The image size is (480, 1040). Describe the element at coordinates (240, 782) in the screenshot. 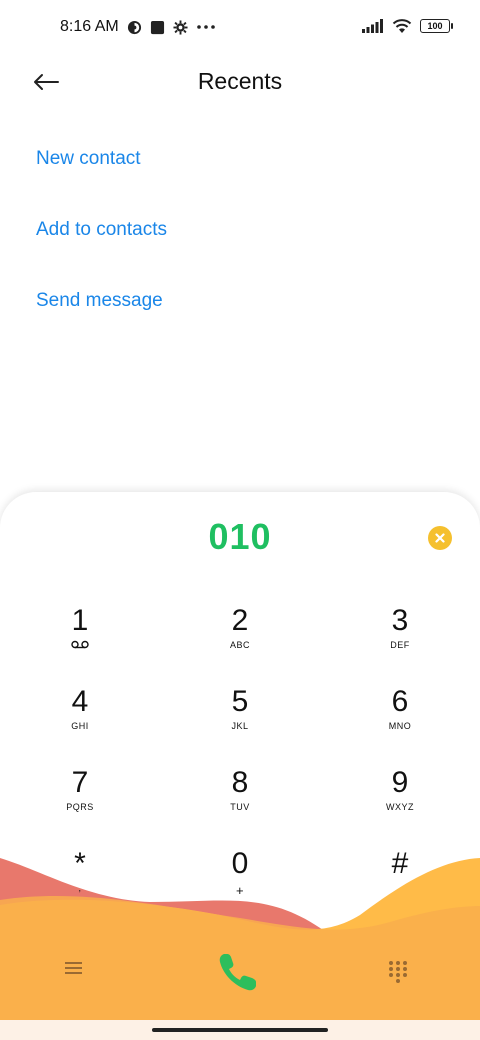

I see `key-digit: 8` at that location.